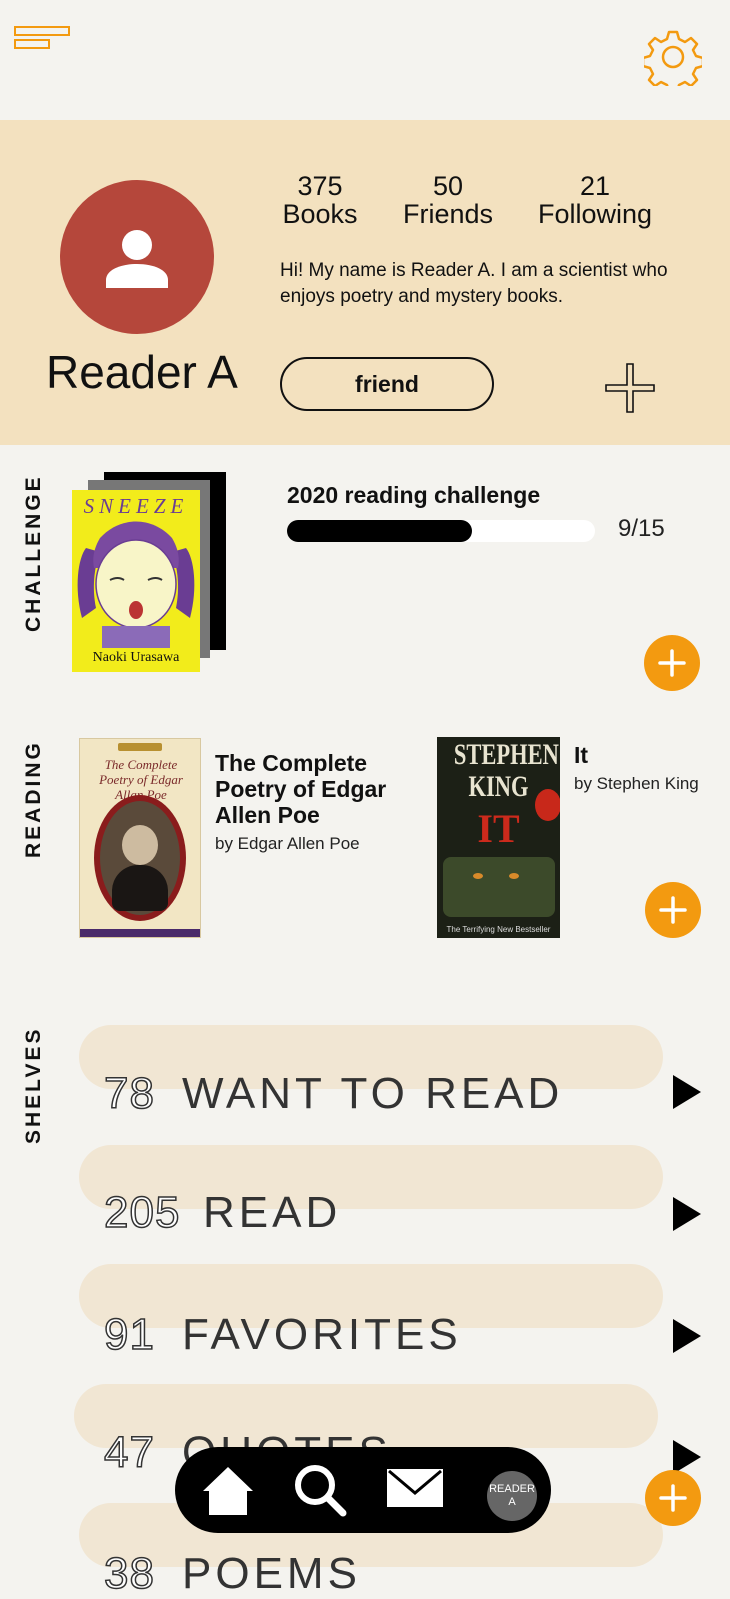 This screenshot has height=1599, width=730. Describe the element at coordinates (448, 214) in the screenshot. I see `stat-label: Friends` at that location.